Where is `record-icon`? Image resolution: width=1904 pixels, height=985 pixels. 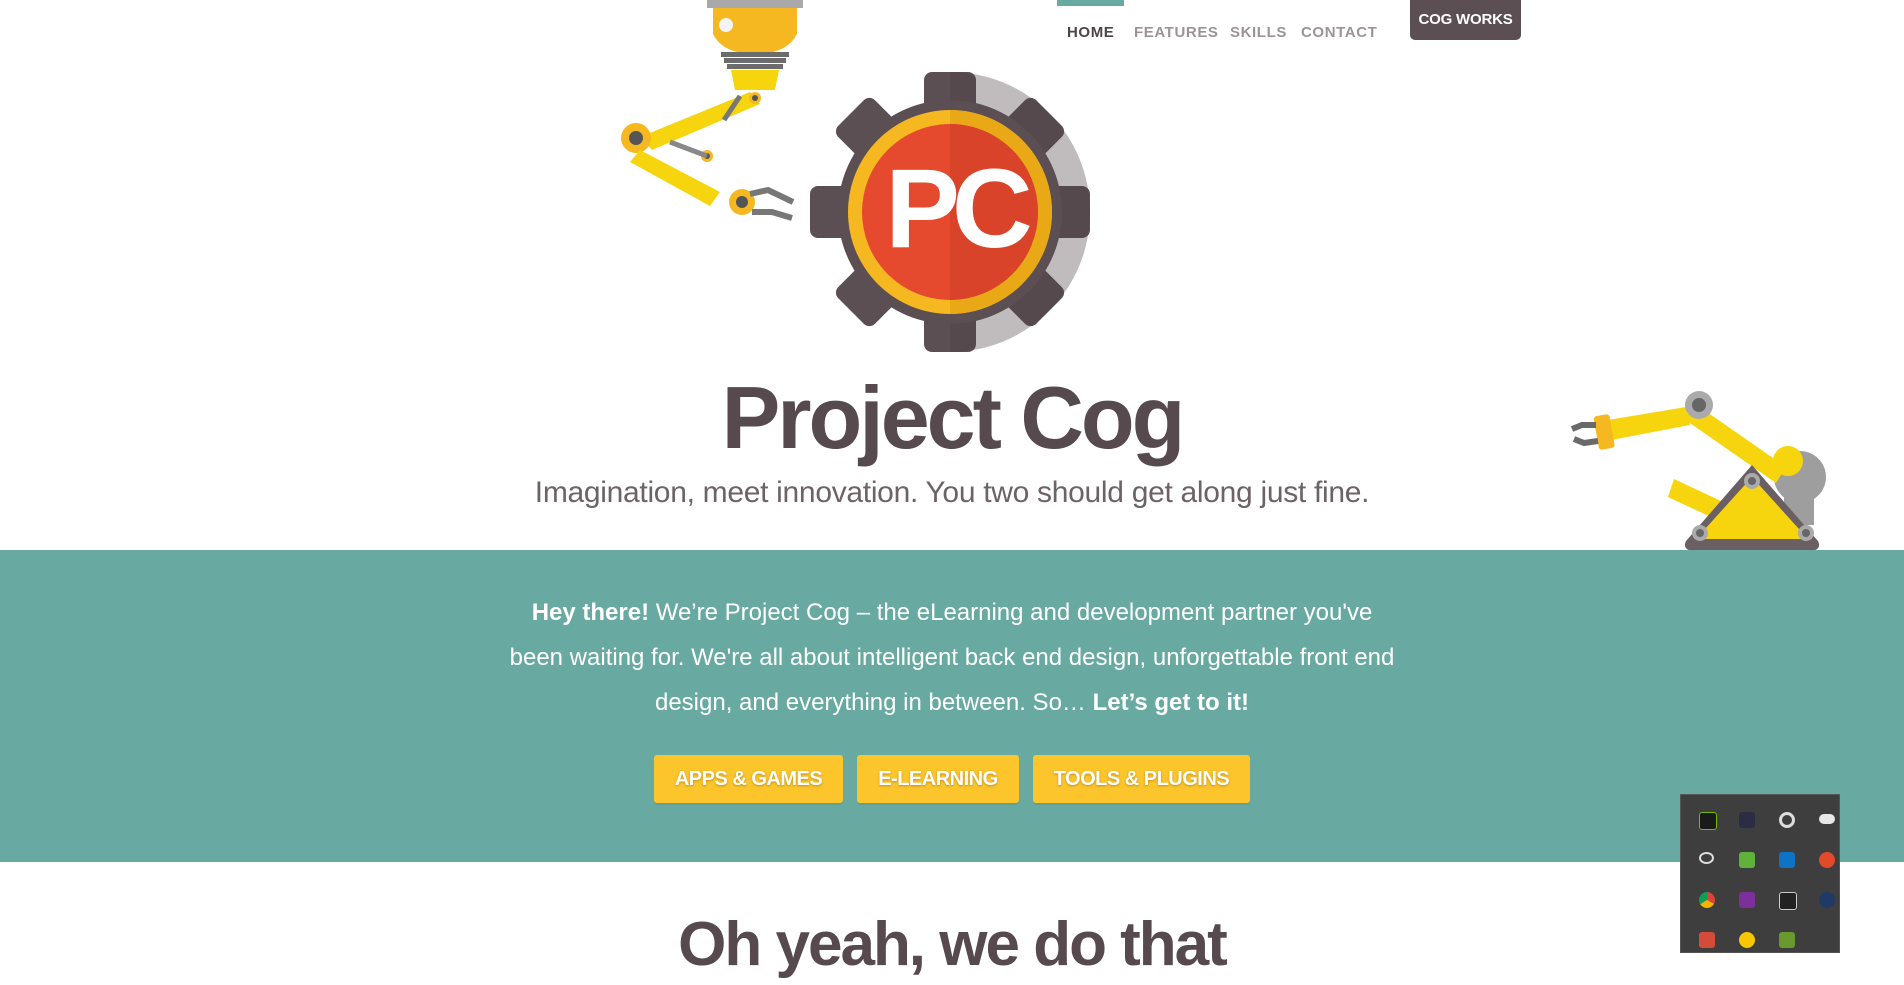
record-icon is located at coordinates (1787, 820).